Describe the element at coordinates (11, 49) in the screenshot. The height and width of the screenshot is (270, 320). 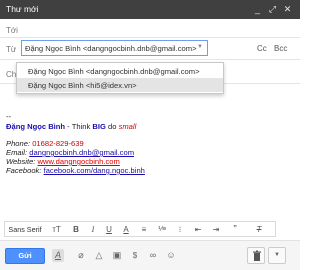
I see `from-label: Từ` at that location.